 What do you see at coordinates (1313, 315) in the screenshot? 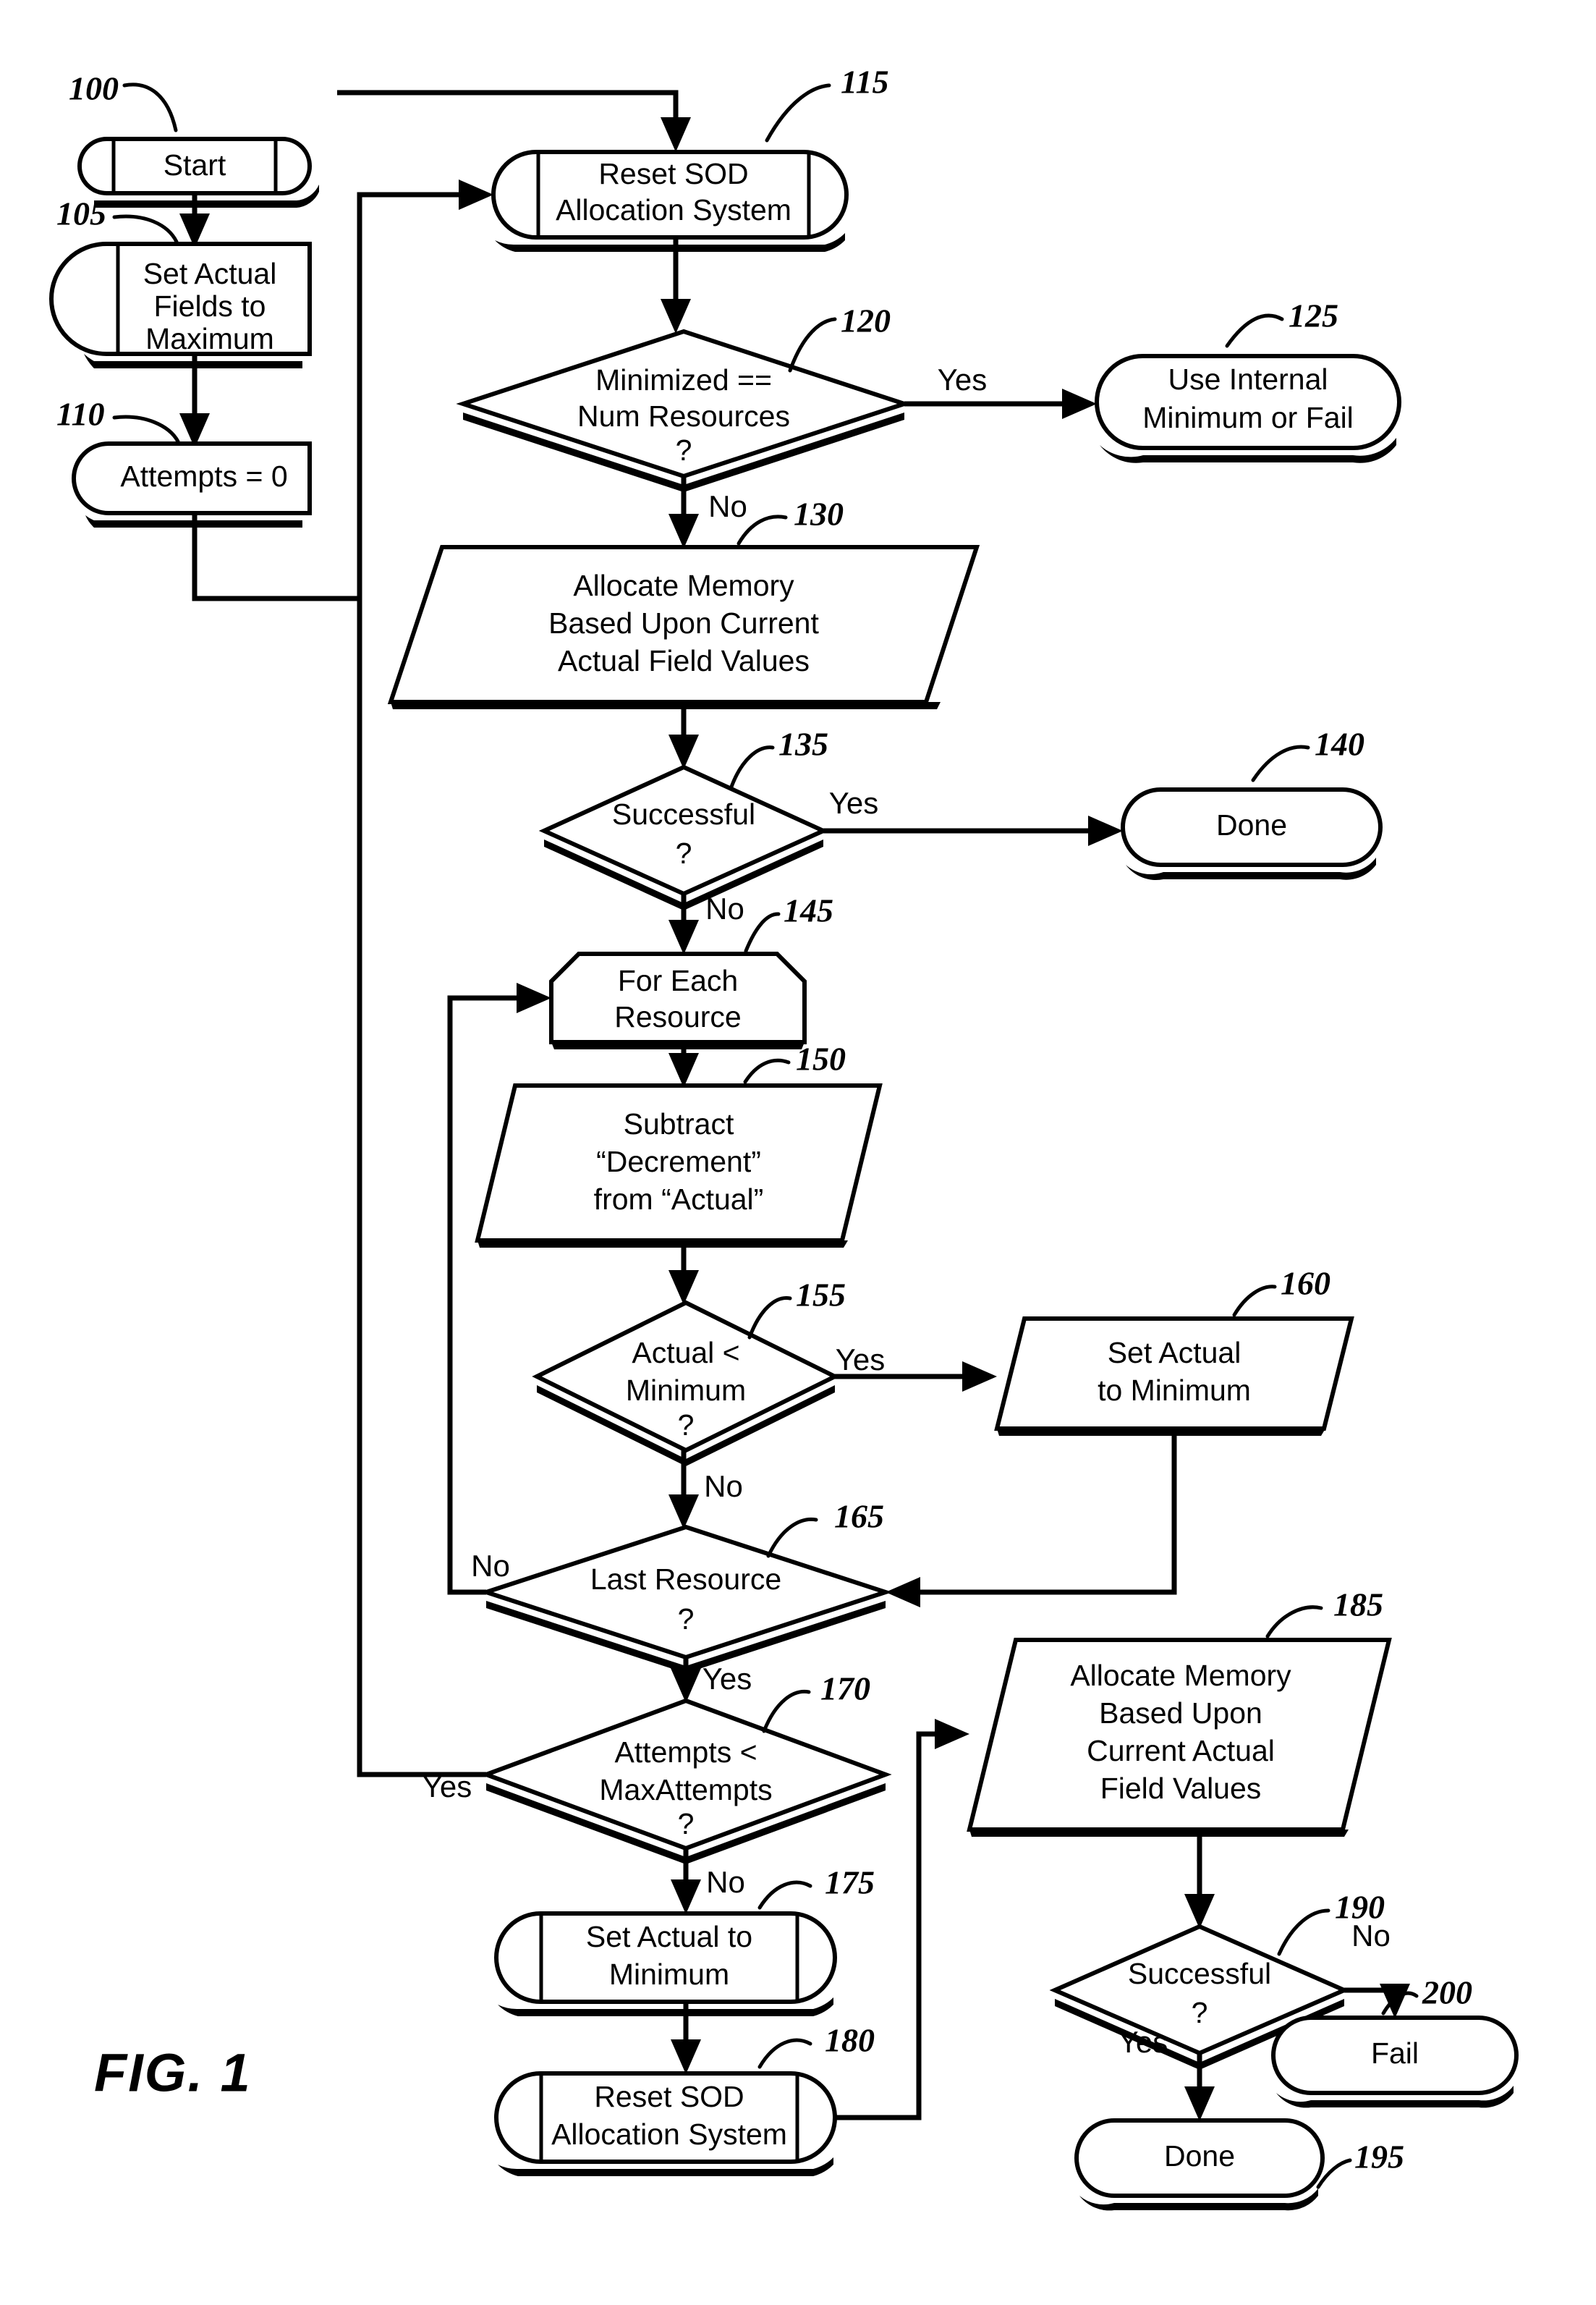
I see `ref-125-text: 125` at bounding box center [1313, 315].